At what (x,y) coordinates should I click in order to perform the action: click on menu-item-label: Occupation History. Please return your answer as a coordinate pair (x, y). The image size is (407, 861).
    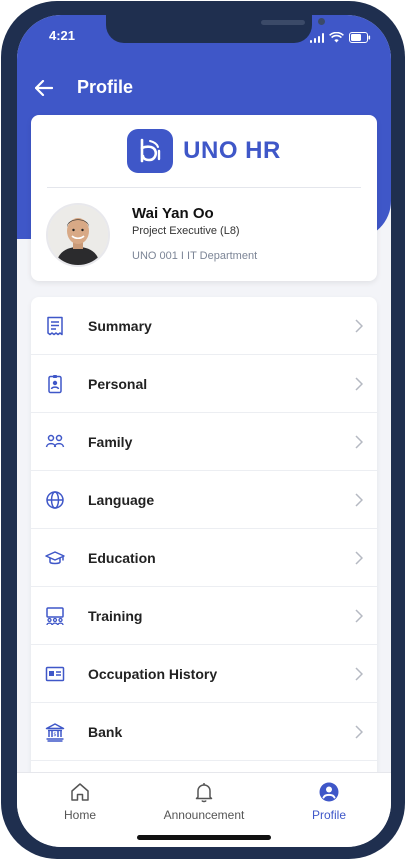
    Looking at the image, I should click on (153, 673).